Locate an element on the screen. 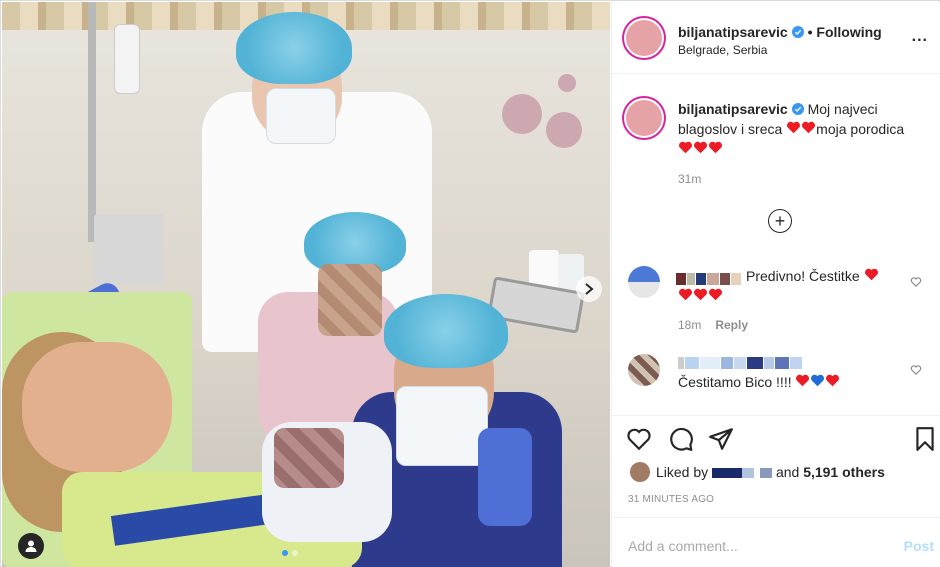 This screenshot has height=567, width=940. caption-avatar is located at coordinates (644, 118).